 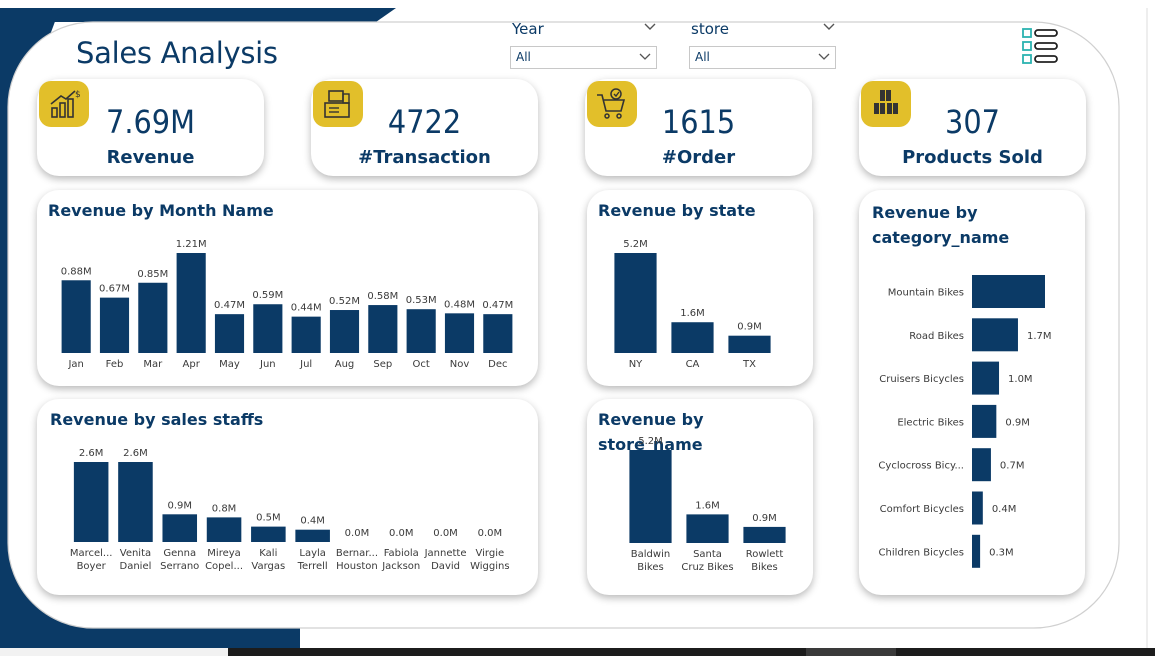 I want to click on store-tick-label: Santa, so click(x=707, y=554).